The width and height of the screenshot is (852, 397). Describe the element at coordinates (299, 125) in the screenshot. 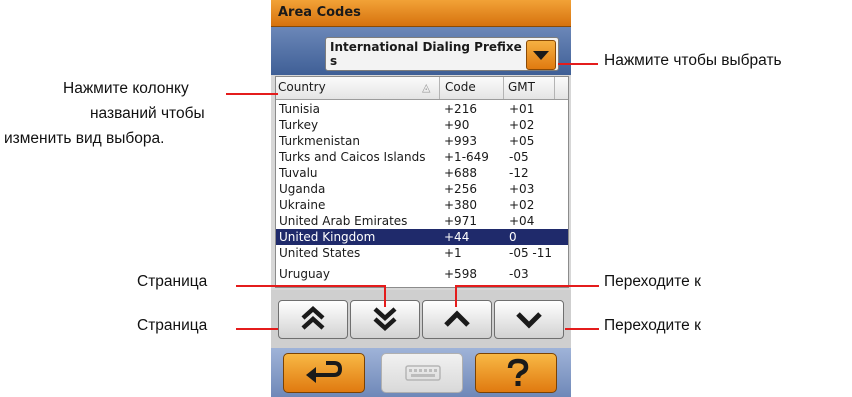

I see `cell-country: Turkey` at that location.